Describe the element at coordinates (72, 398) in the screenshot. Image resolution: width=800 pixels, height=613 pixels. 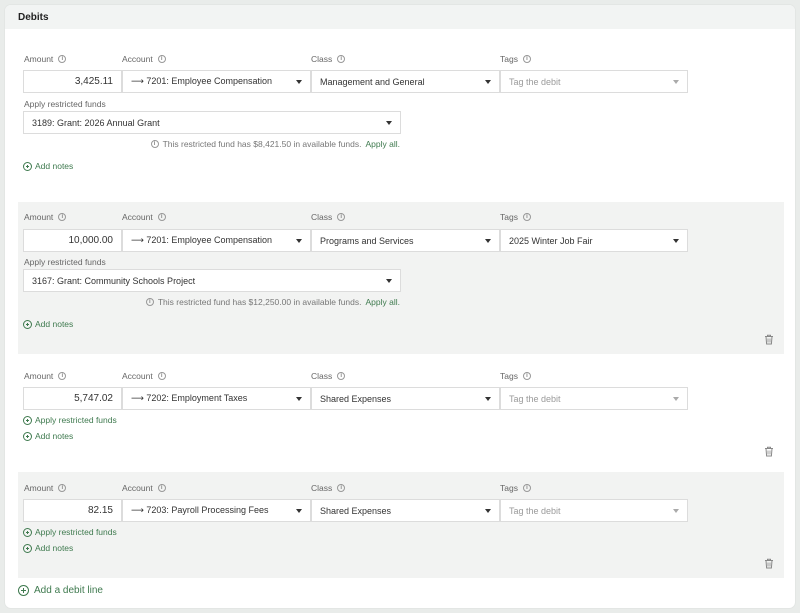
I see `amount-input: 5,747.02` at that location.